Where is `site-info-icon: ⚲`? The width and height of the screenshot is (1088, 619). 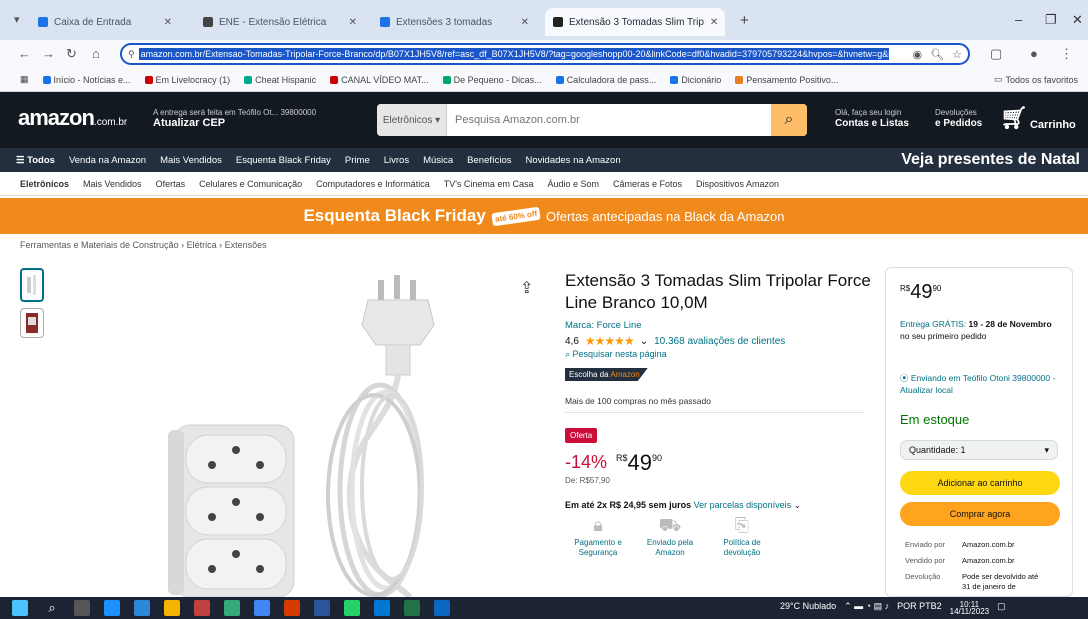 site-info-icon: ⚲ is located at coordinates (131, 54).